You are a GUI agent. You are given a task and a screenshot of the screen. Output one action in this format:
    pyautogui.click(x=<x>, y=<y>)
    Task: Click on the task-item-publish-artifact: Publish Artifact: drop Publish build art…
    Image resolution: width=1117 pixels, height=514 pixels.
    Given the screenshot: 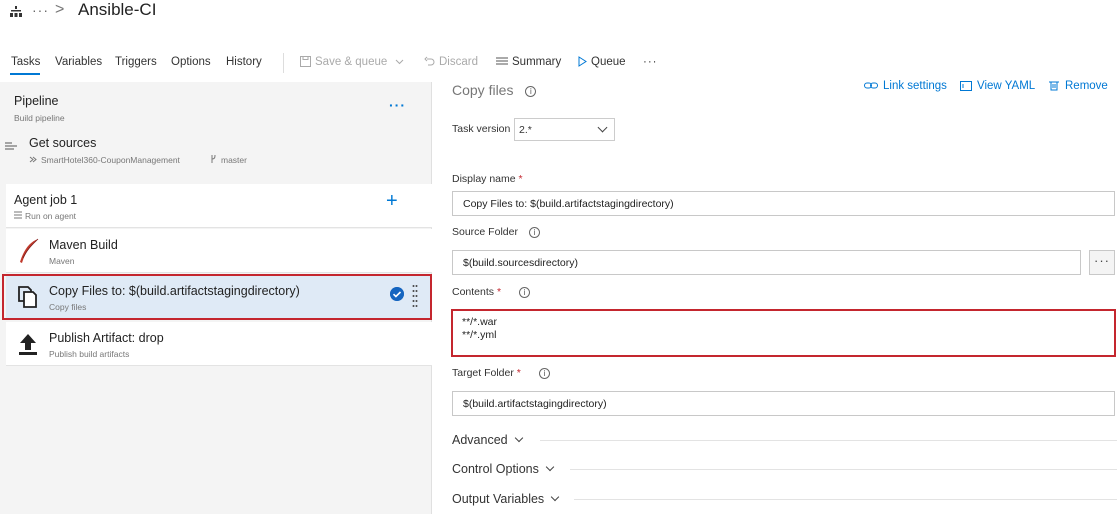 What is the action you would take?
    pyautogui.click(x=219, y=344)
    